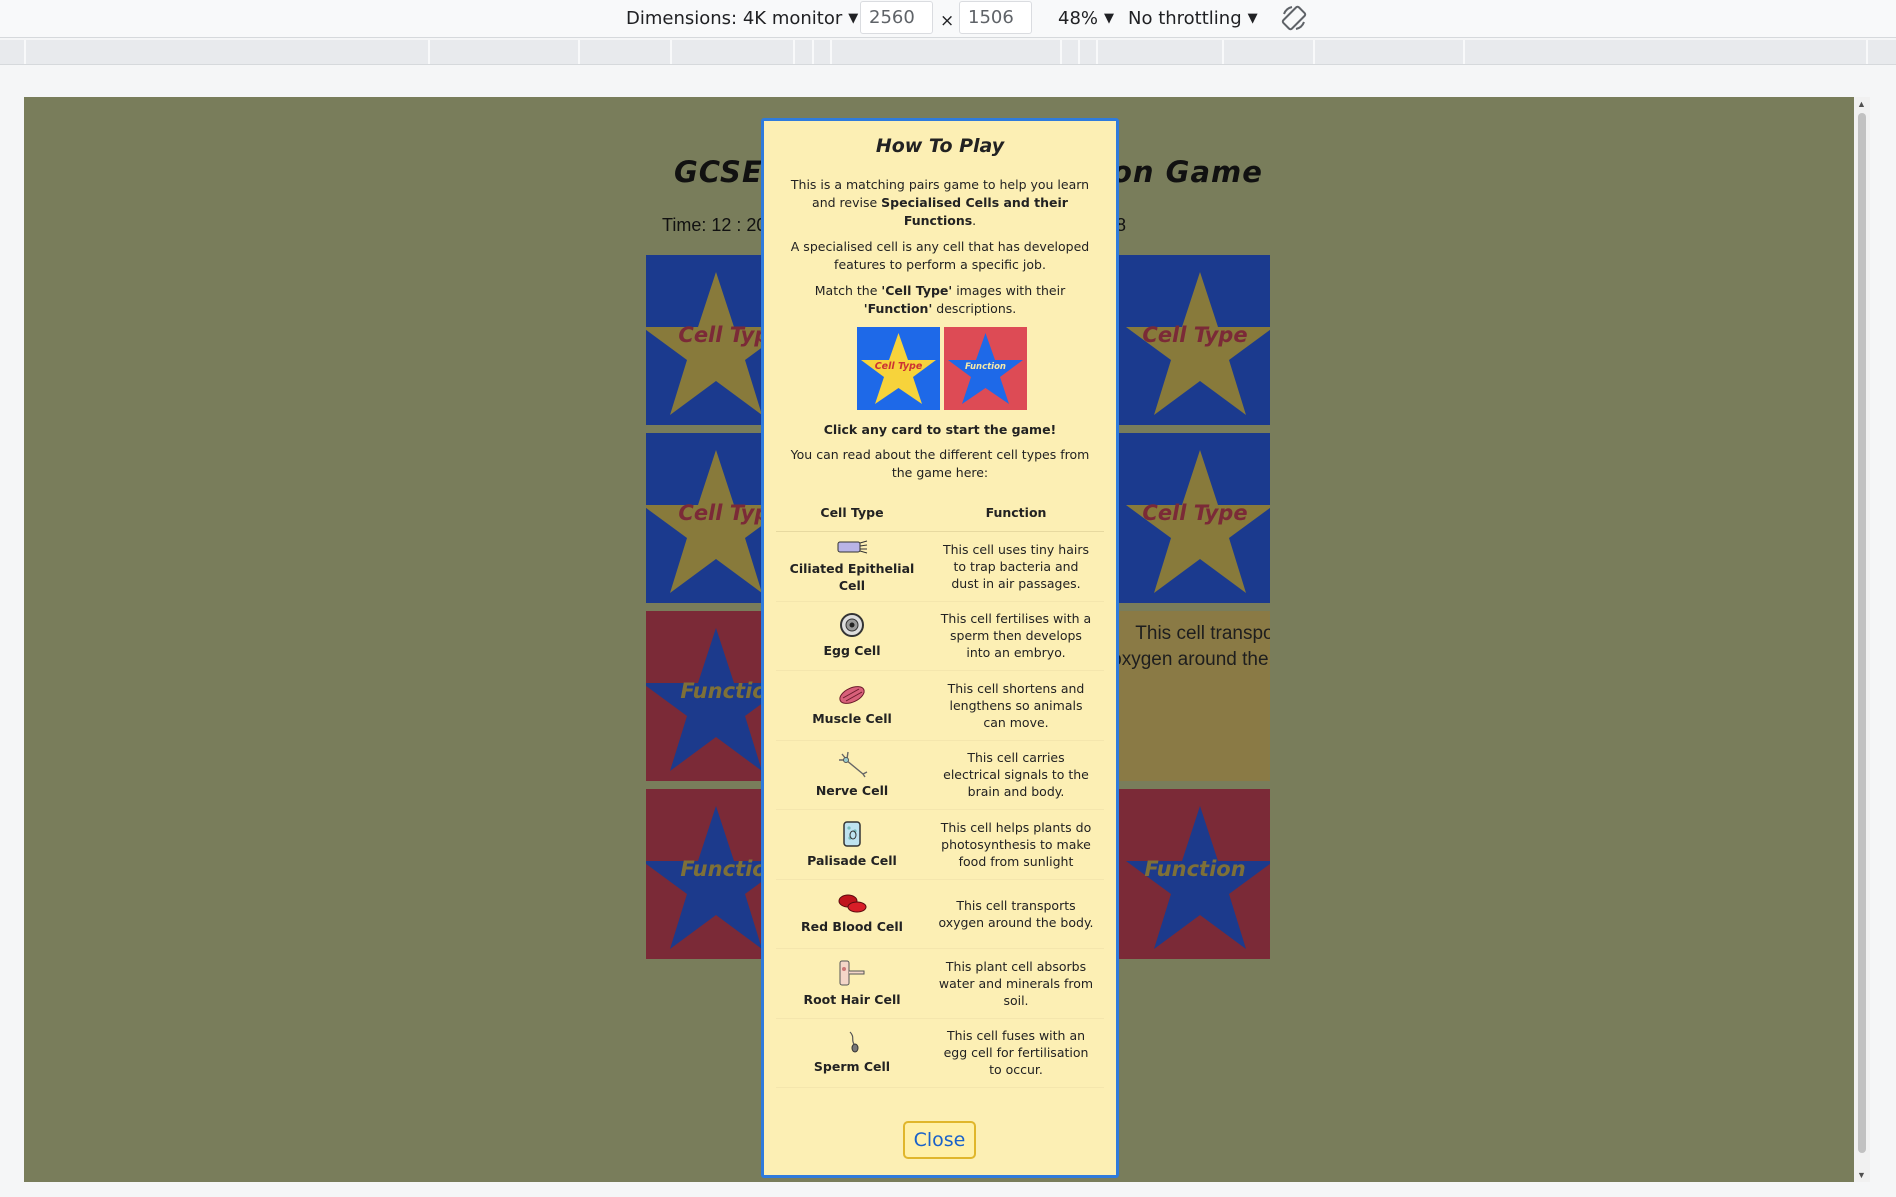 The width and height of the screenshot is (1896, 1197). What do you see at coordinates (995, 17) in the screenshot?
I see `height-input: 1506` at bounding box center [995, 17].